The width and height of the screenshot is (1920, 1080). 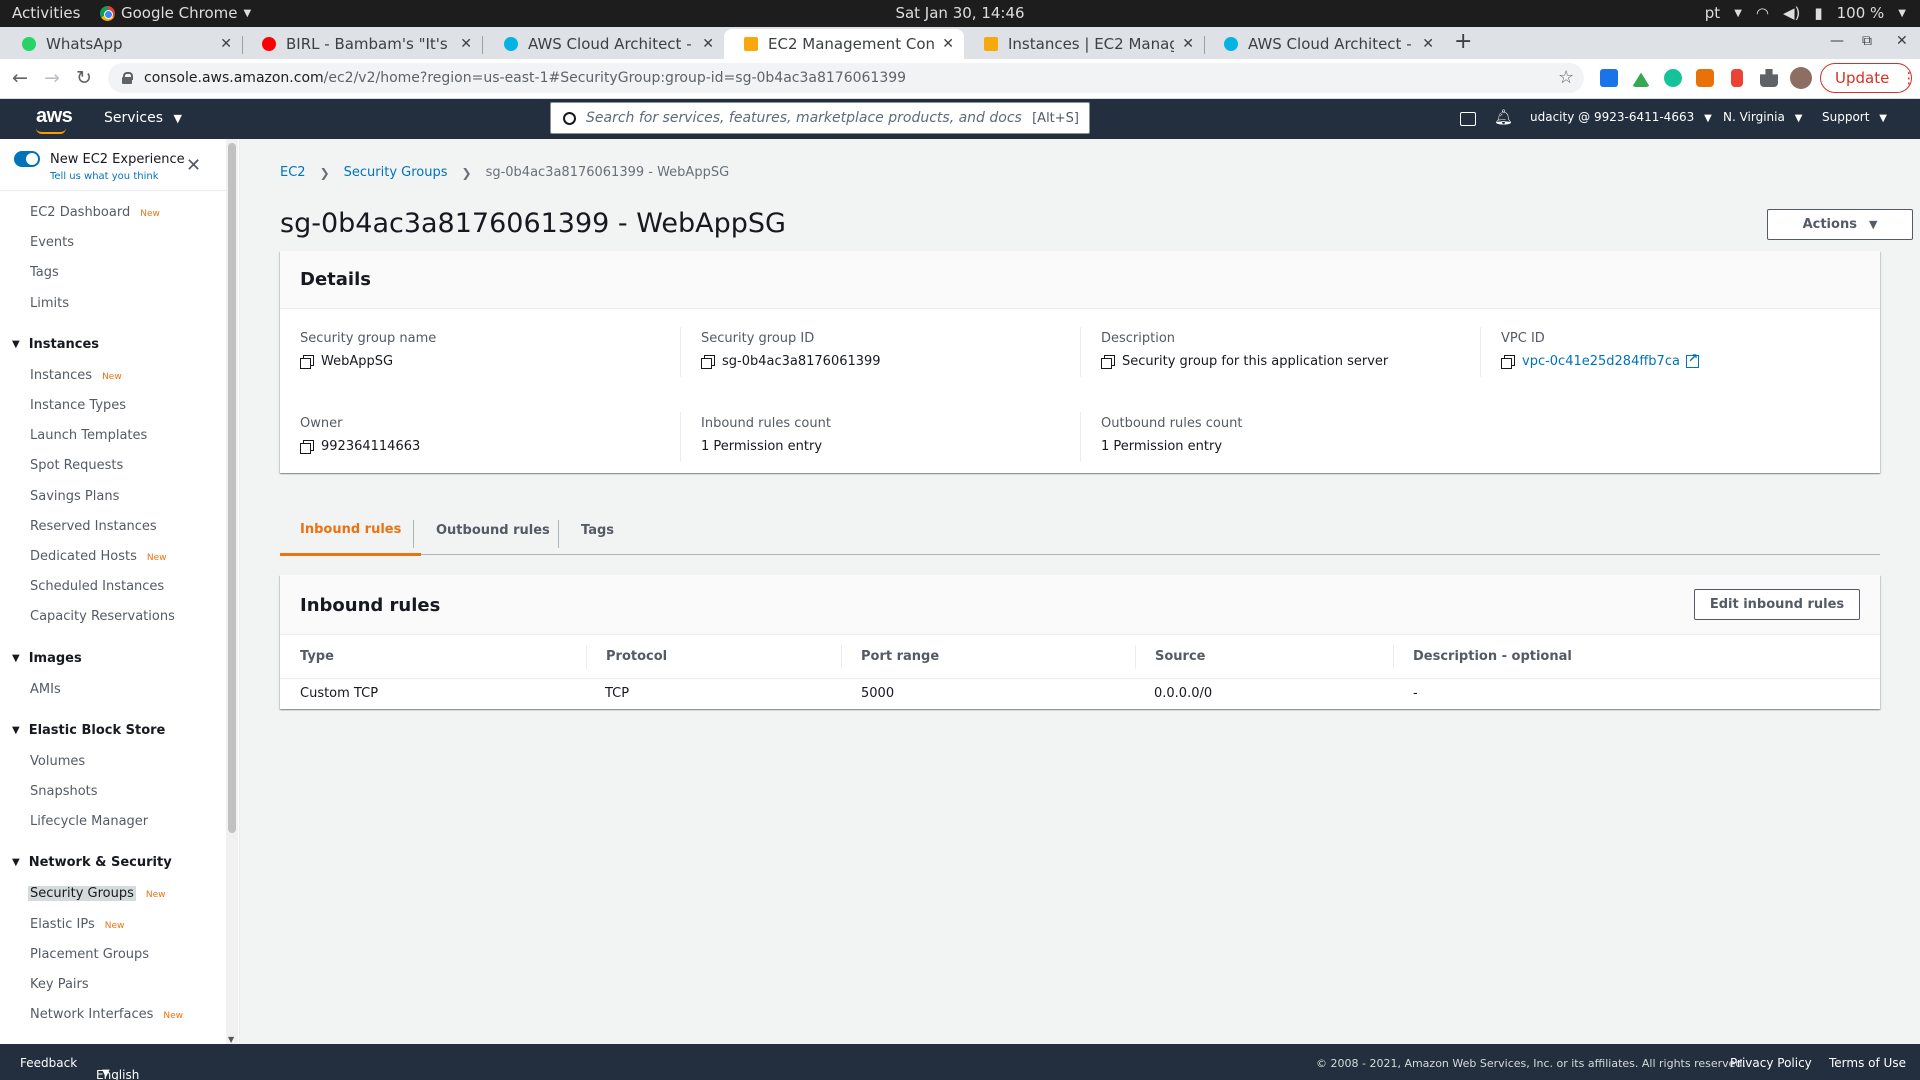 What do you see at coordinates (98, 556) in the screenshot?
I see `sidebar-item-dedicated-hosts: Dedicated Hosts New` at bounding box center [98, 556].